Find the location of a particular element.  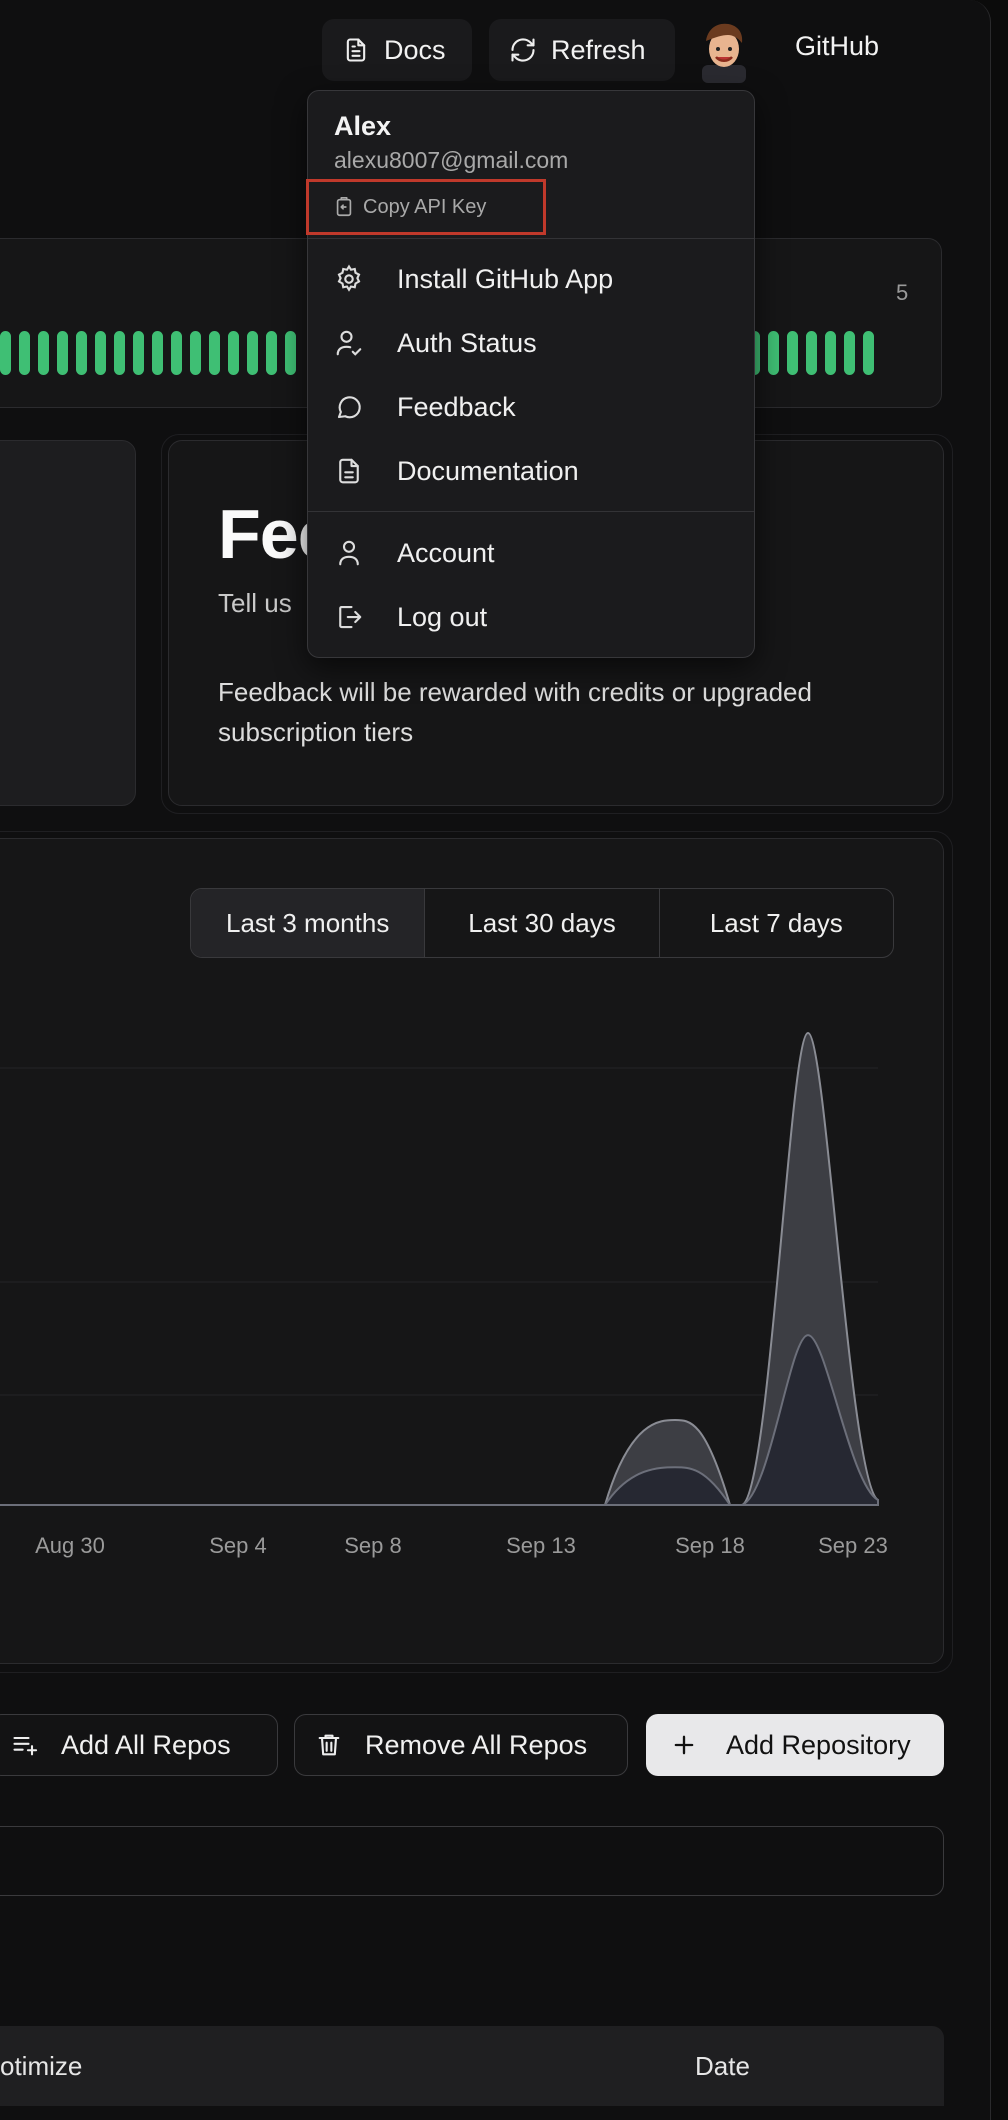

add-all-repos-button: Add All Repos is located at coordinates (139, 1745).